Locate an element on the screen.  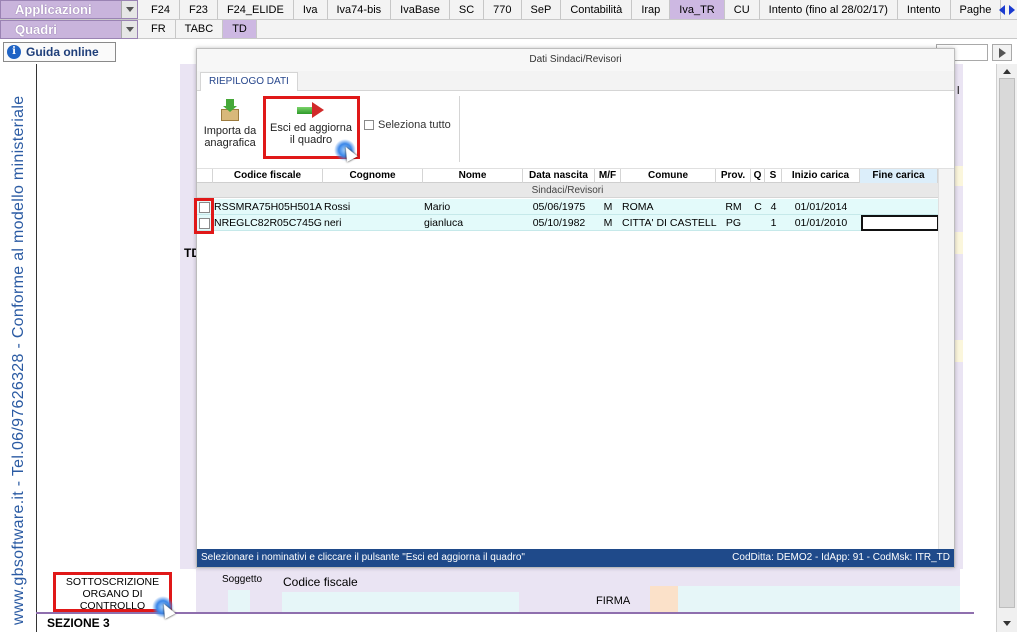
seleziona-tutto-checkbox: Seleziona tutto is located at coordinates (407, 125).